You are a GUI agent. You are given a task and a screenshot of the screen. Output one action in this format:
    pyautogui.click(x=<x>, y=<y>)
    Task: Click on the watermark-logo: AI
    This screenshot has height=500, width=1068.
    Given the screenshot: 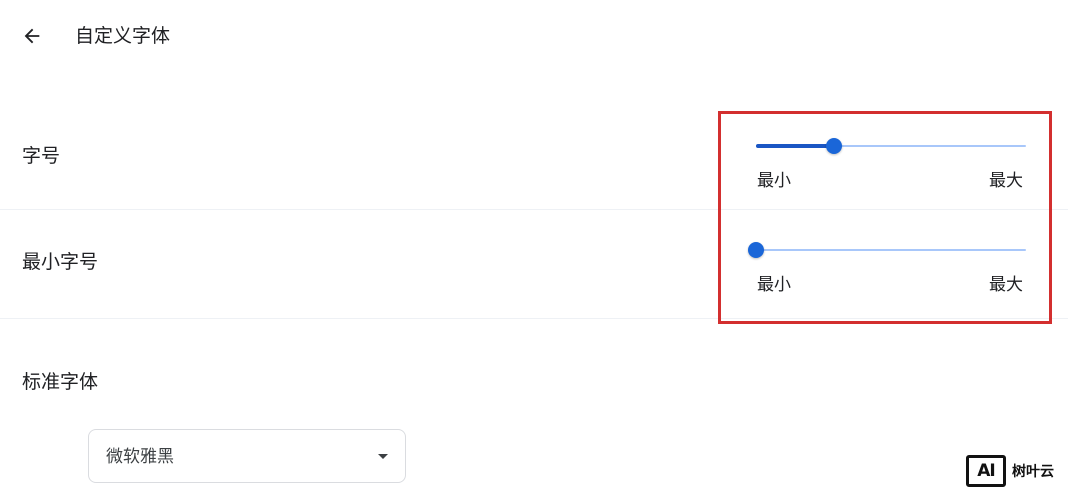 What is the action you would take?
    pyautogui.click(x=986, y=471)
    